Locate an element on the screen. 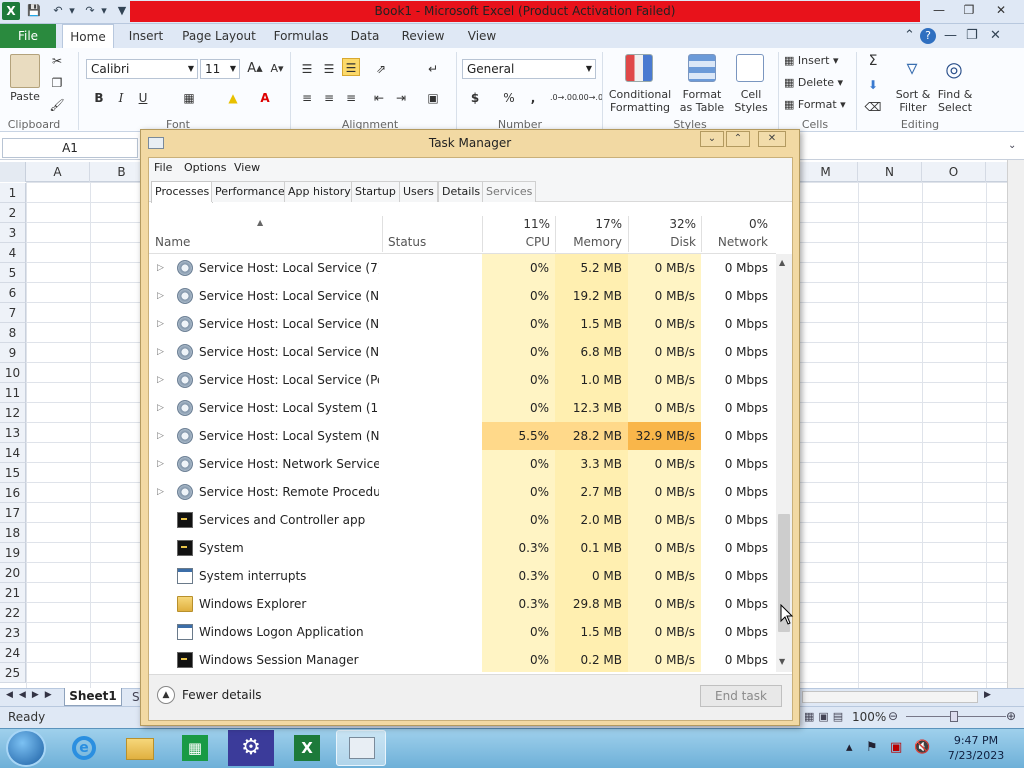 Image resolution: width=1024 pixels, height=768 pixels. clock: 9:47 PM 7/23/2023 is located at coordinates (976, 748).